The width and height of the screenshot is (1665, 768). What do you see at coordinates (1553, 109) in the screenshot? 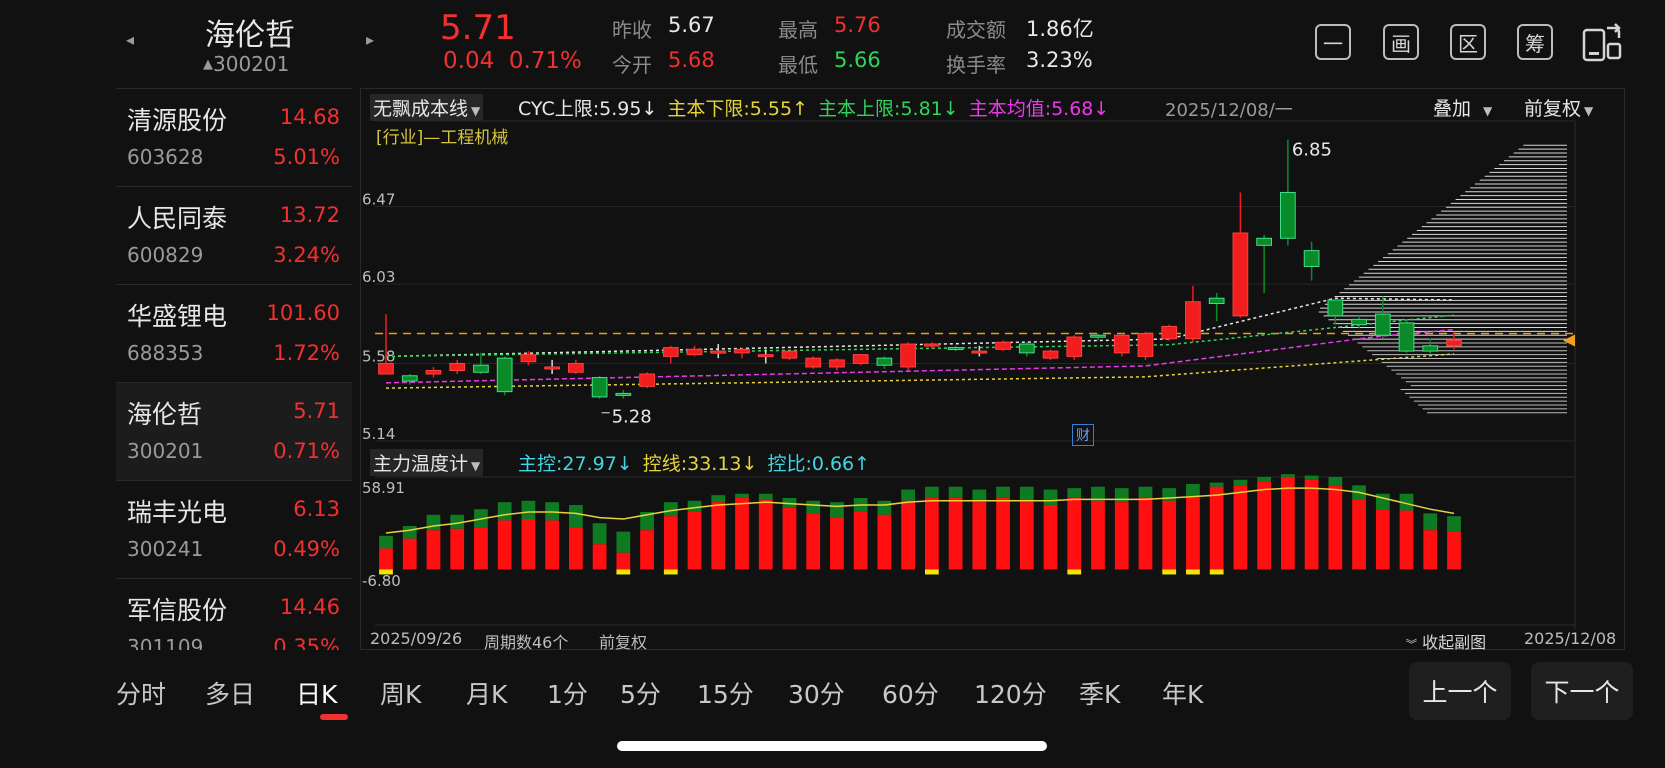
I see `adjust-label: 前复权` at bounding box center [1553, 109].